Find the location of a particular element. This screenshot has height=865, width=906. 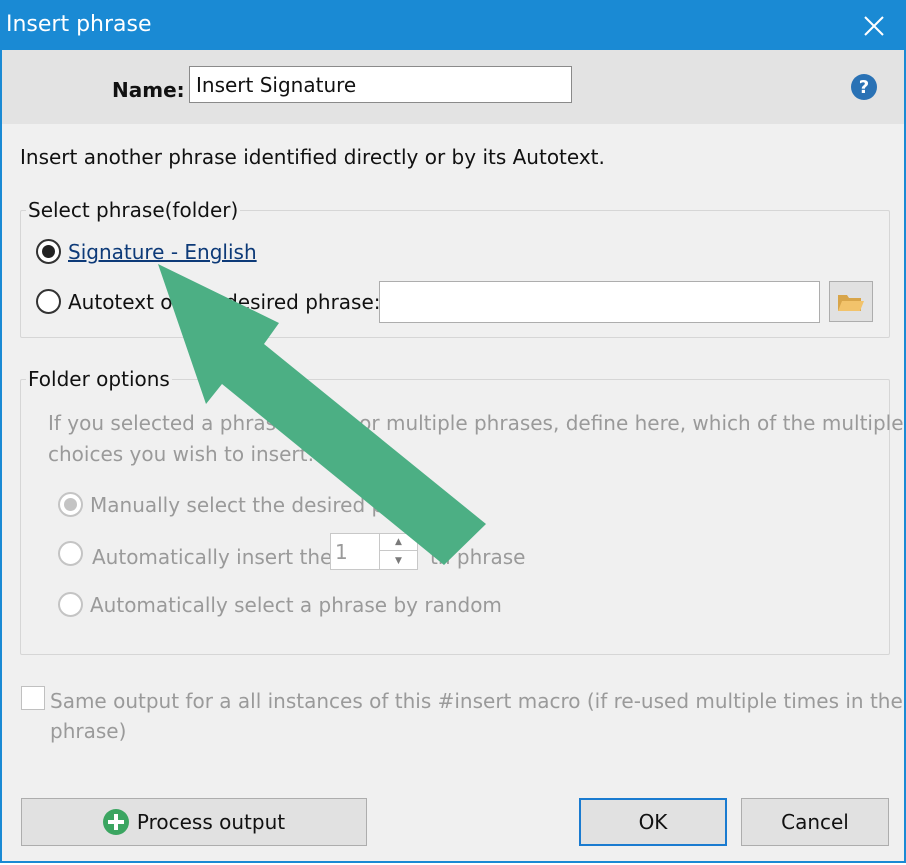

folder-options-hint-2: choices you wish to insert: is located at coordinates (181, 454).